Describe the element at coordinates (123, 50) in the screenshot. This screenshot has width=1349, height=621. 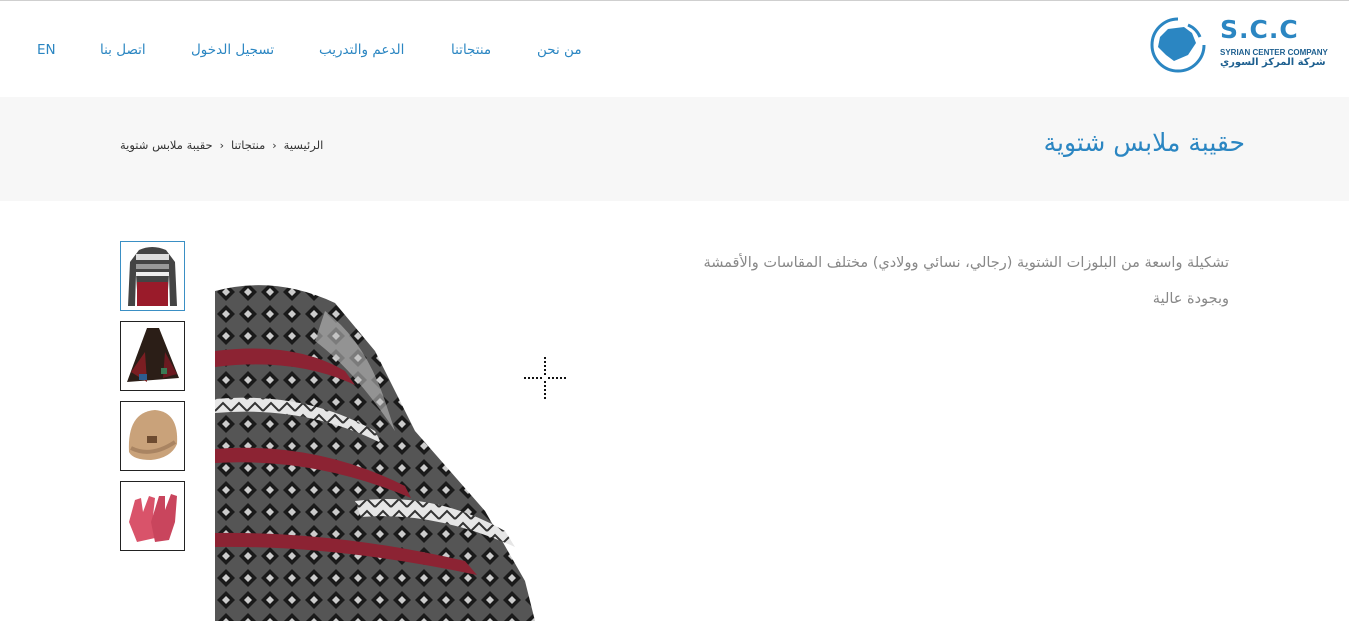
I see `nav-contact: اتصل بنا` at that location.